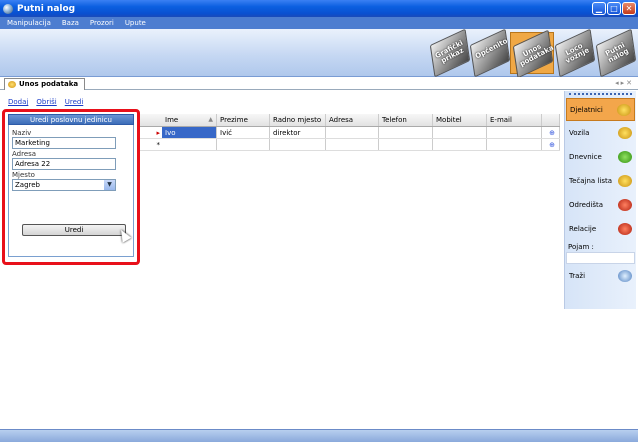 The height and width of the screenshot is (442, 638). I want to click on tab-icon, so click(12, 84).